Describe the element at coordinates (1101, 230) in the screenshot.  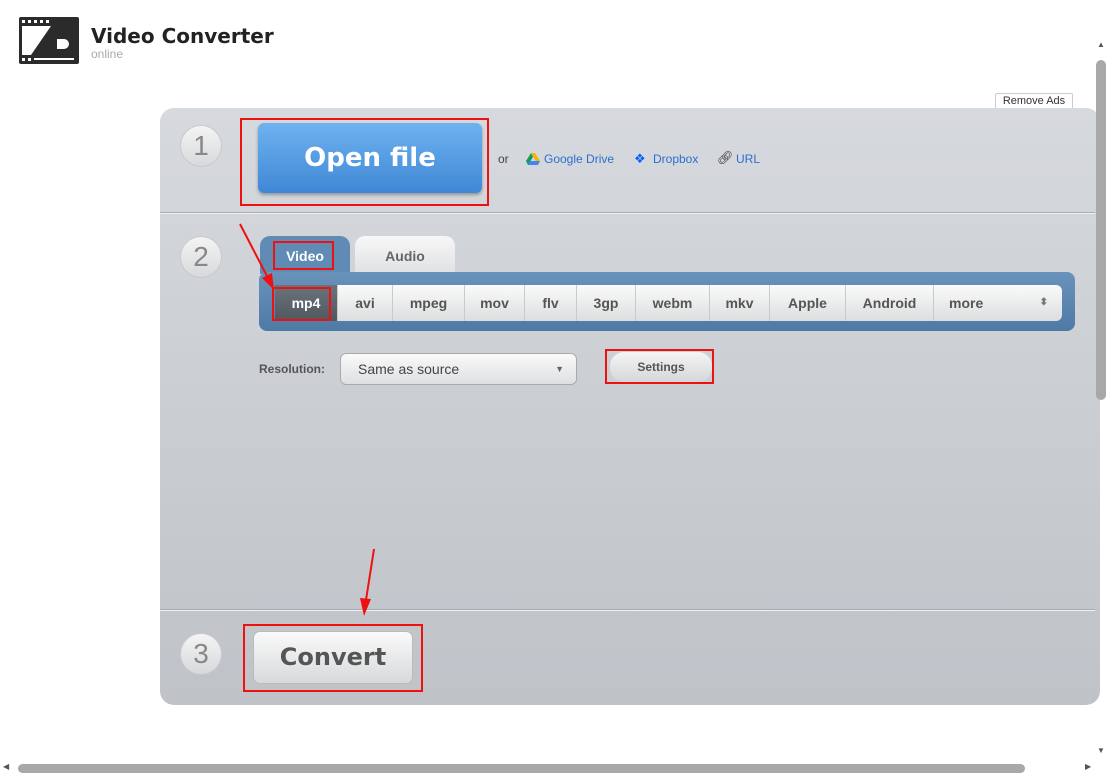
I see `vertical-scrollbar` at that location.